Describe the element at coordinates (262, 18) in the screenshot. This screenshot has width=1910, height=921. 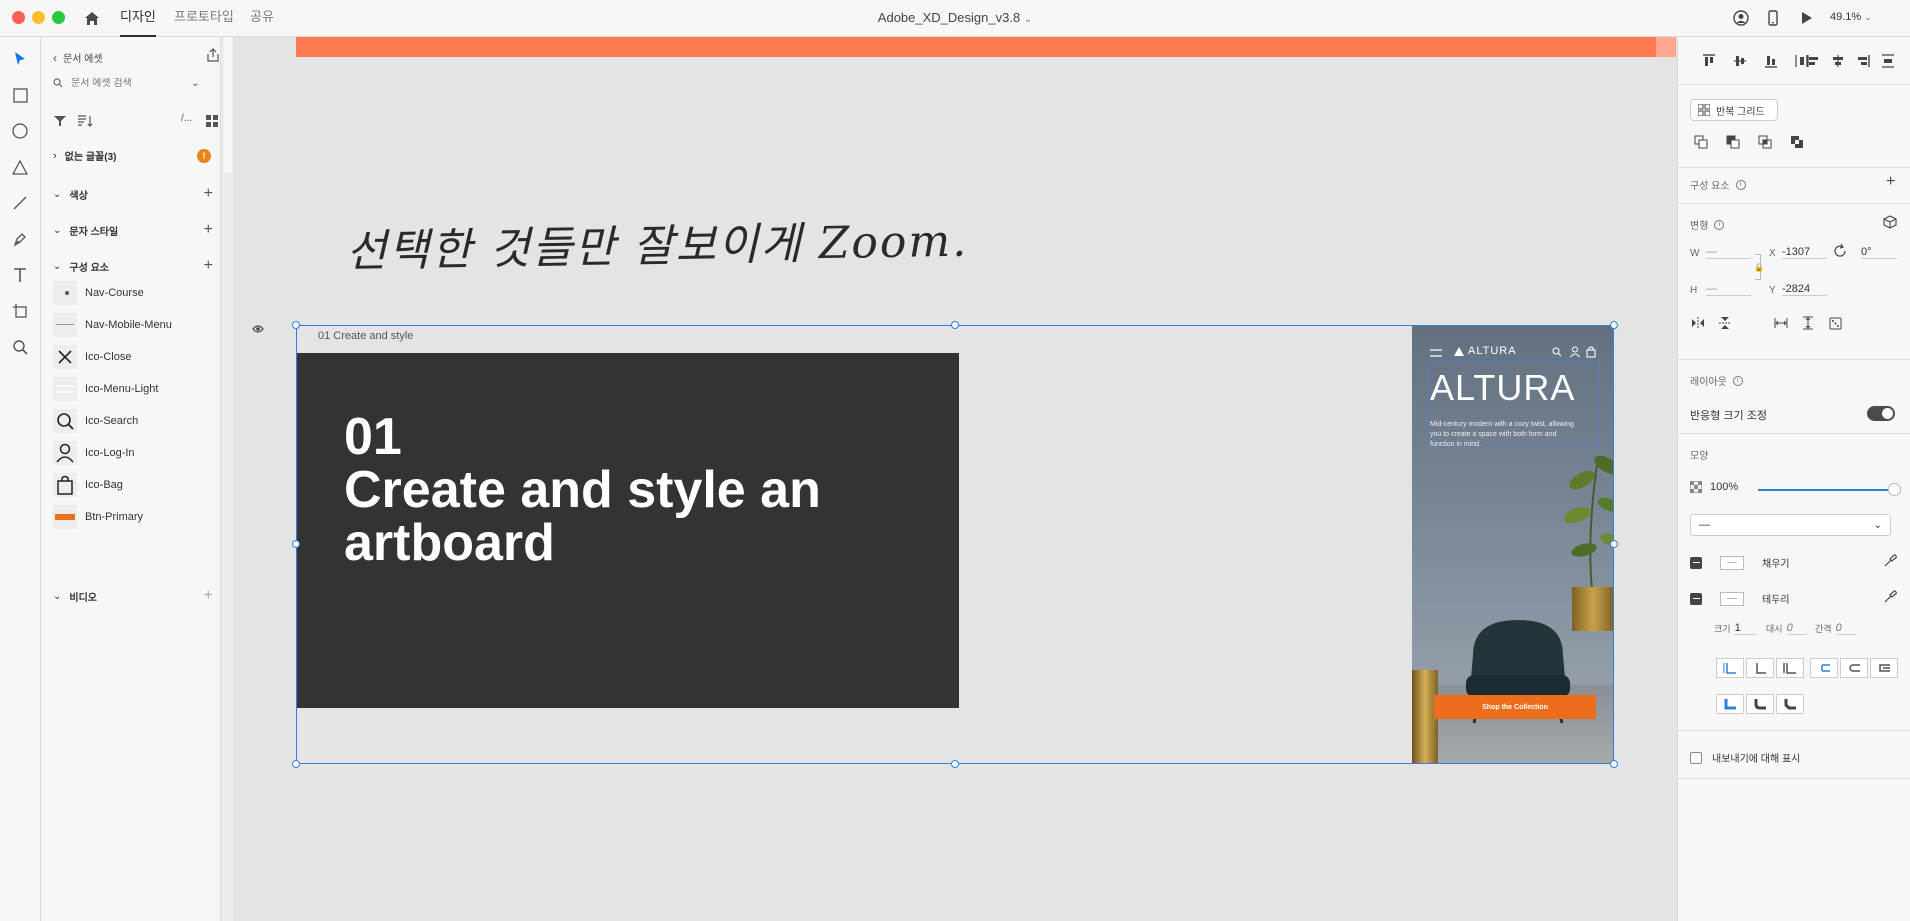
I see `tab-share: 공유` at that location.